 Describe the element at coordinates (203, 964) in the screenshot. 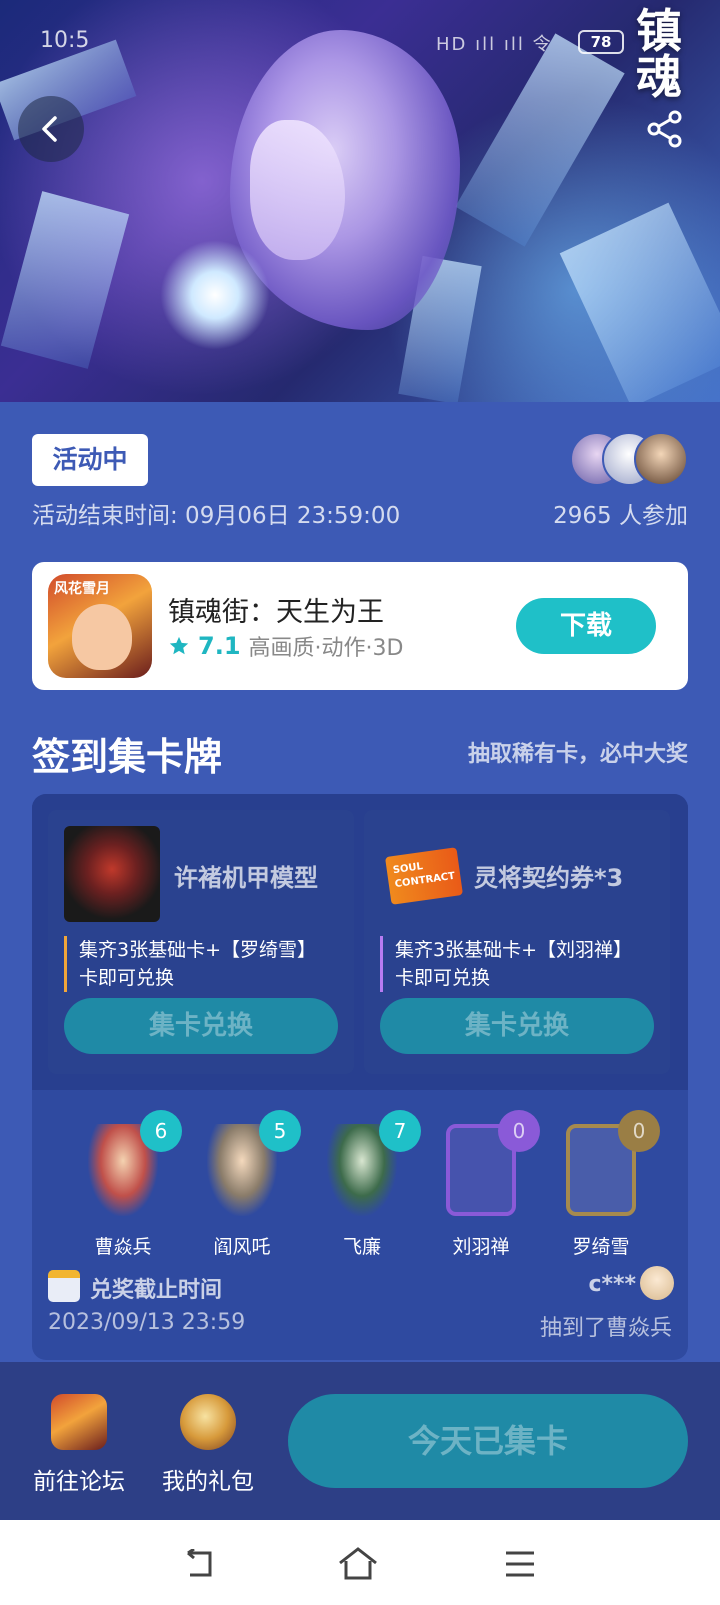

I see `reward-description: 集齐3张基础卡+【罗绮雪】 卡即可兑换` at that location.